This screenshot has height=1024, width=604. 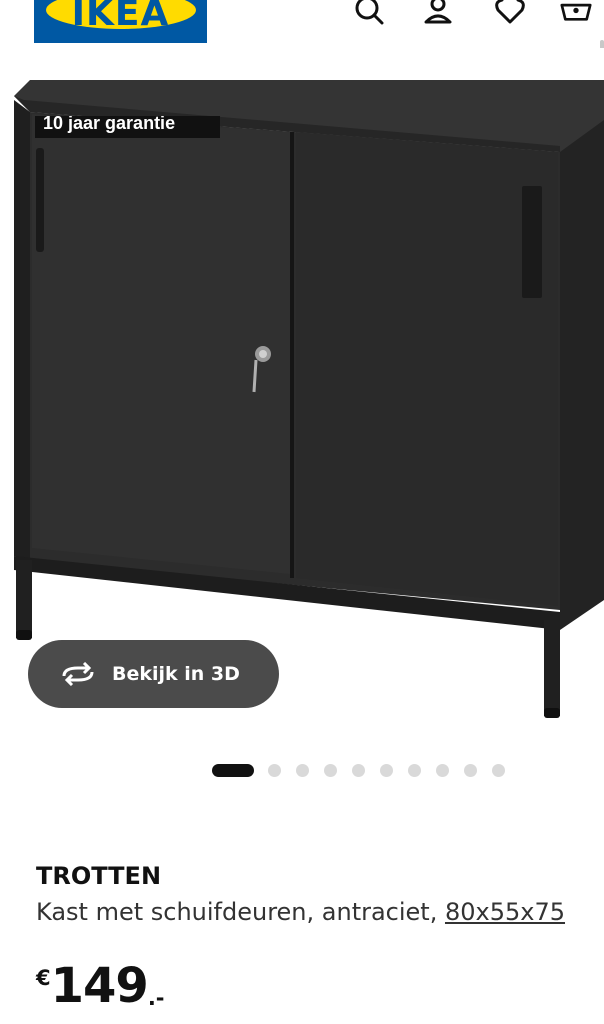 I want to click on product-size-link: 80x55x75, so click(x=505, y=912).